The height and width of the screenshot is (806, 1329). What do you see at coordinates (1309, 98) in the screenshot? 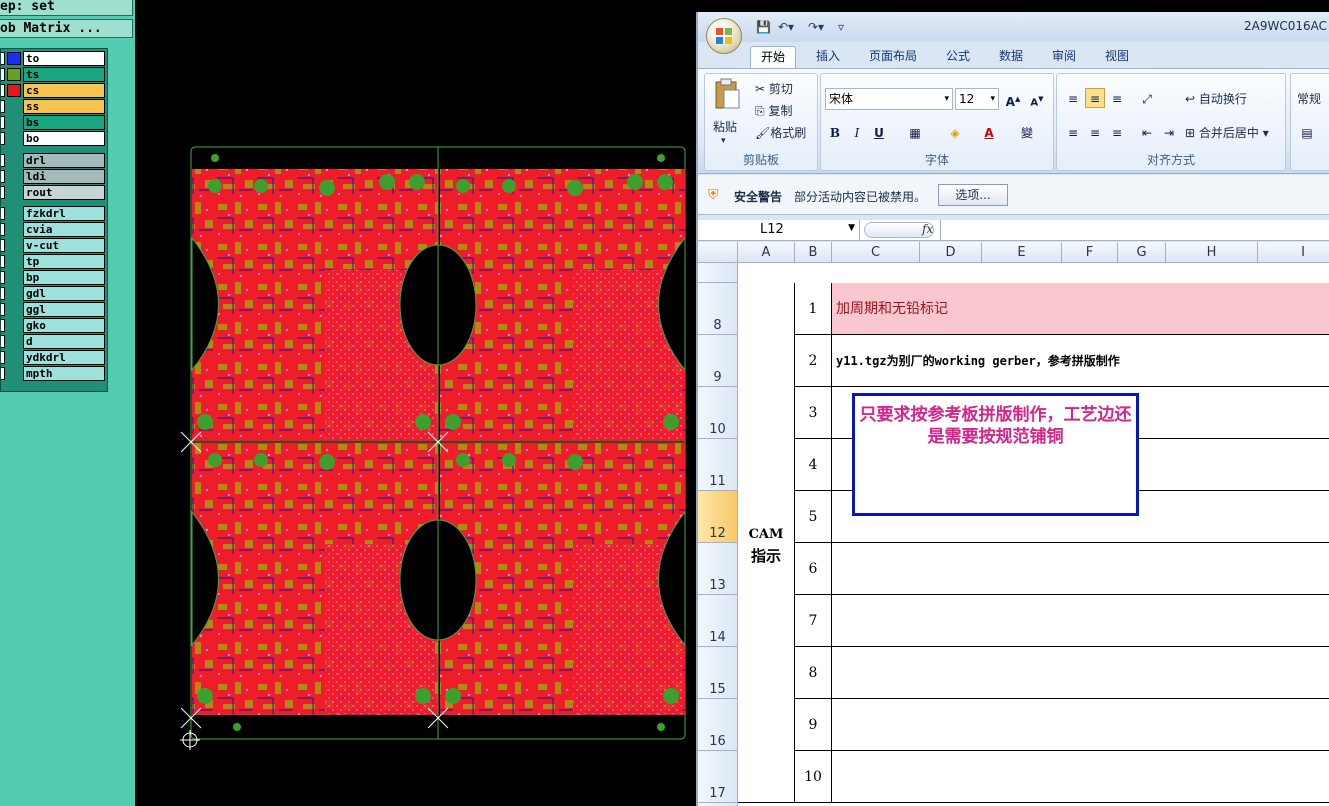
I see `number-format-select: 常规` at bounding box center [1309, 98].